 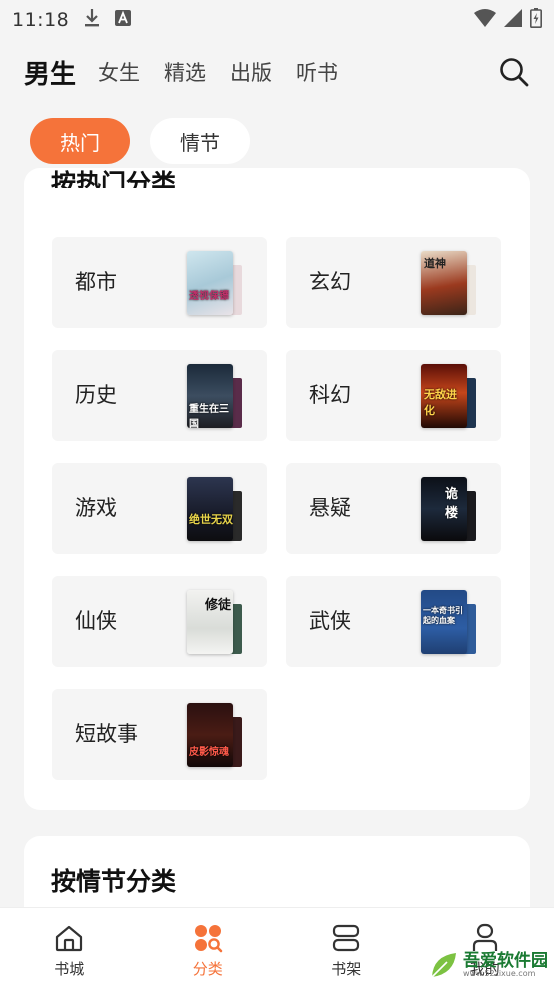 What do you see at coordinates (69, 969) in the screenshot?
I see `tab-label: 书城` at bounding box center [69, 969].